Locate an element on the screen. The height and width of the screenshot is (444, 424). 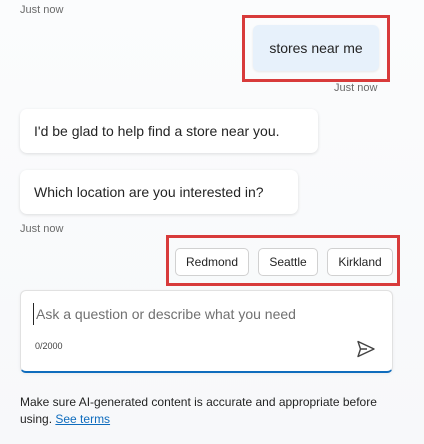
message-input is located at coordinates (204, 314).